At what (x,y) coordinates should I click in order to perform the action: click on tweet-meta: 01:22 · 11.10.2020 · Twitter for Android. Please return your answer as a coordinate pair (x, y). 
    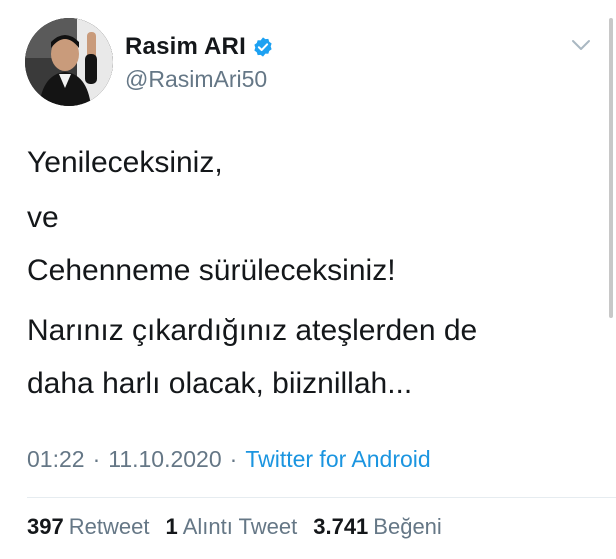
    Looking at the image, I should click on (229, 459).